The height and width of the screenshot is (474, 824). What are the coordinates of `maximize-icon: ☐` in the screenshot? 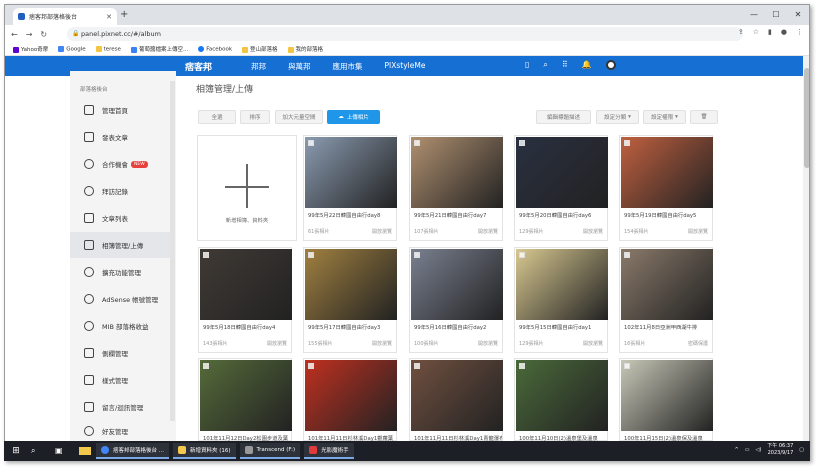 It's located at (776, 15).